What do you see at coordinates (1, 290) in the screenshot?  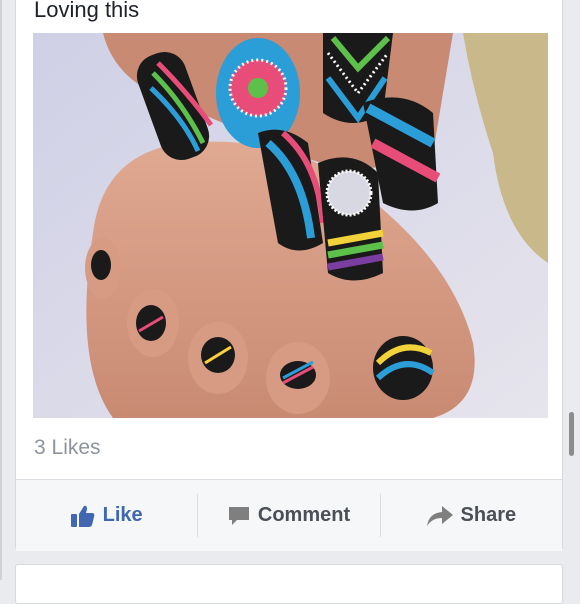 I see `left-edge` at bounding box center [1, 290].